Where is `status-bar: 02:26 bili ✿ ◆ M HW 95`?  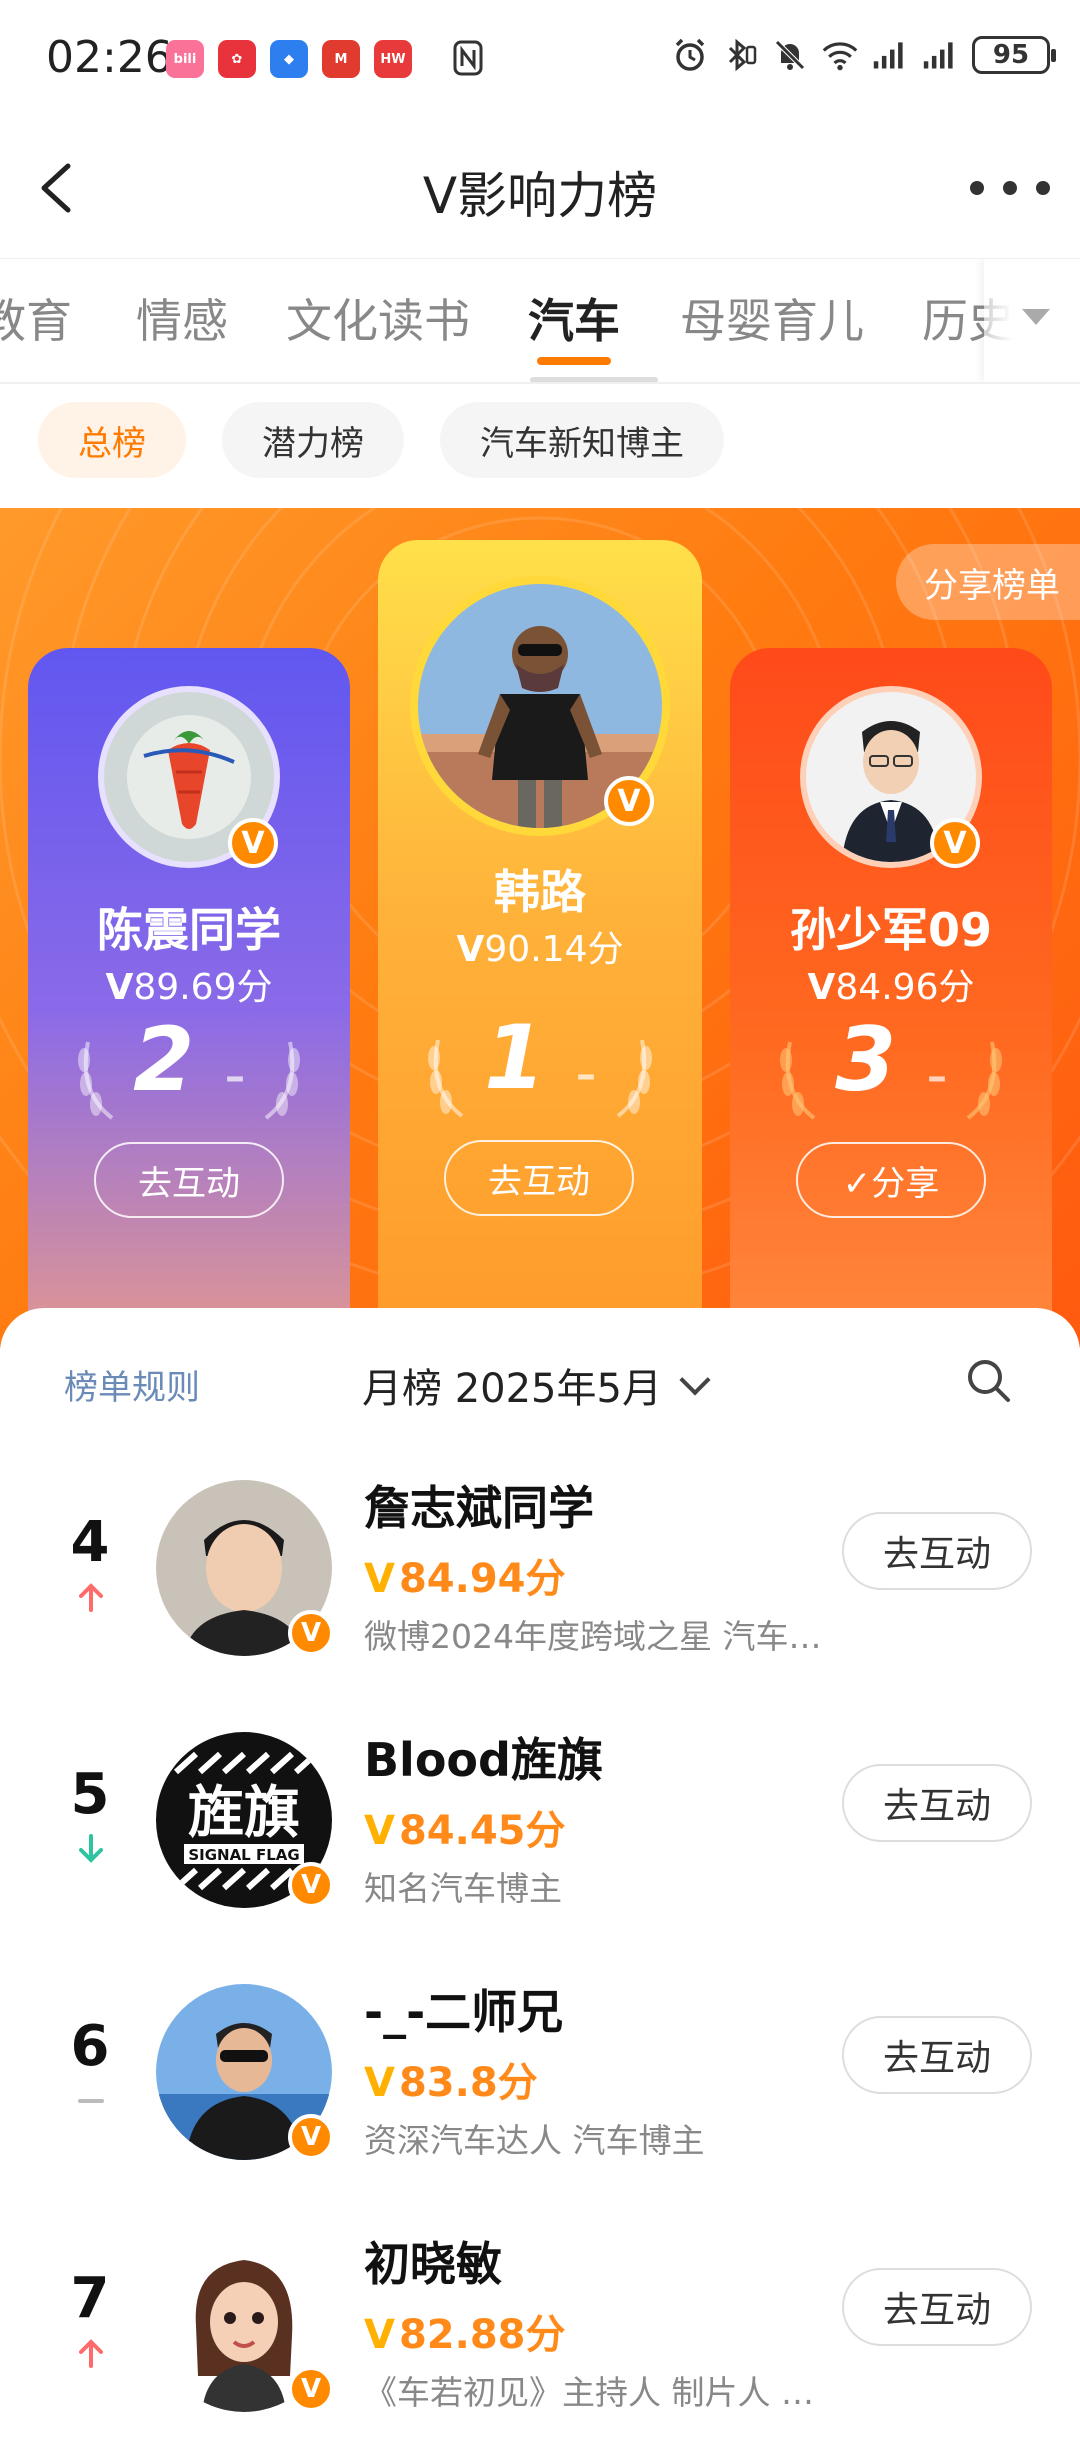
status-bar: 02:26 bili ✿ ◆ M HW 95 is located at coordinates (540, 59).